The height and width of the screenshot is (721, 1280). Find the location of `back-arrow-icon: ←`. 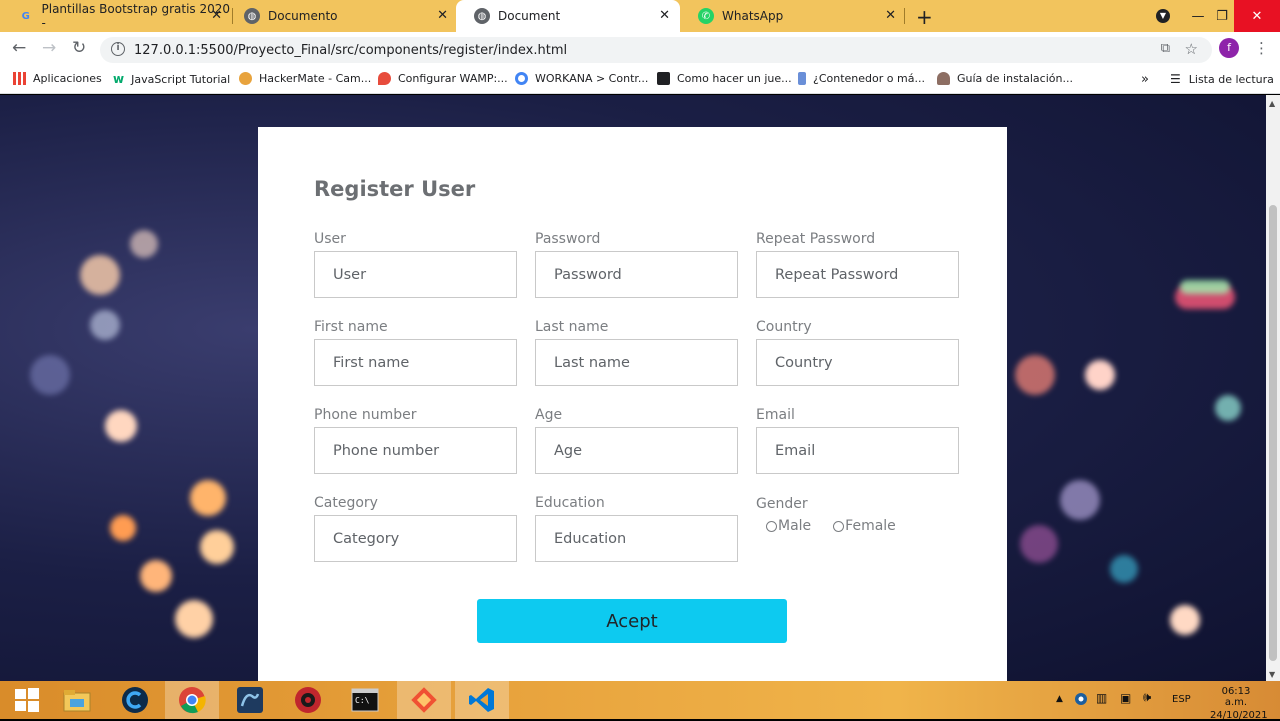

back-arrow-icon: ← is located at coordinates (19, 48).